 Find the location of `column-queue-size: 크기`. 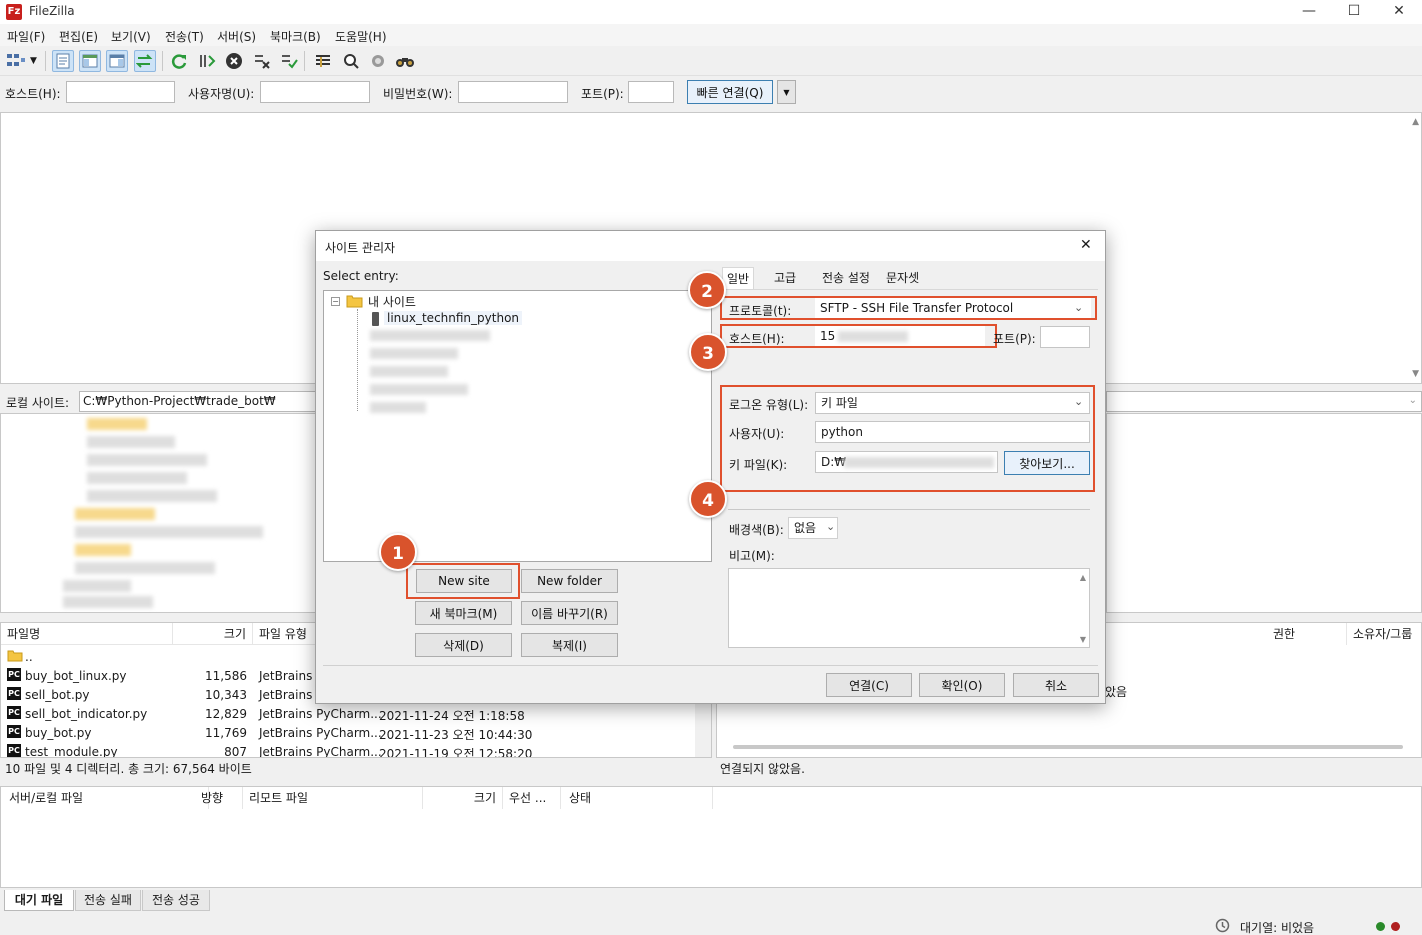

column-queue-size: 크기 is located at coordinates (463, 798).